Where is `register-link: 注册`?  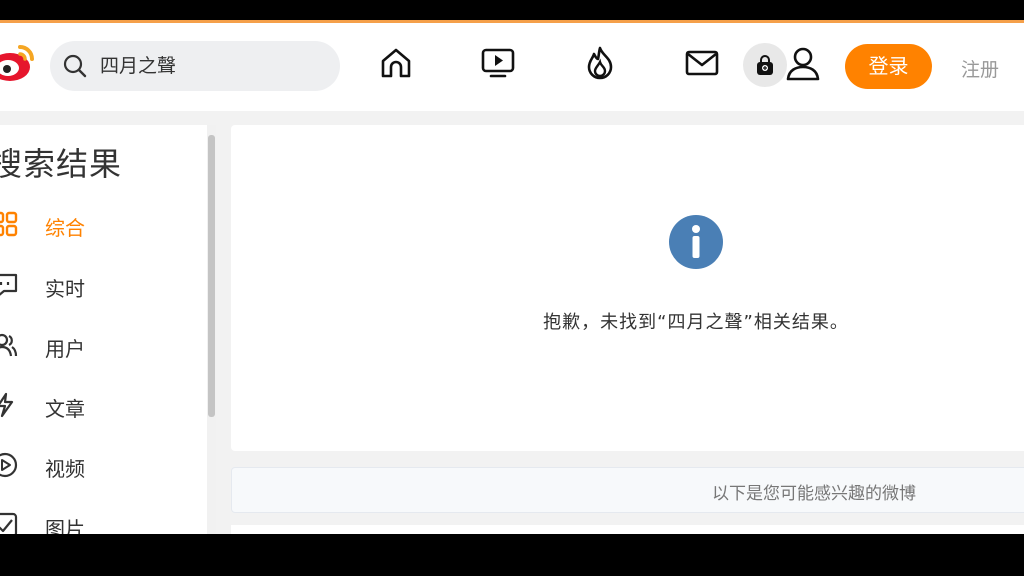
register-link: 注册 is located at coordinates (980, 68).